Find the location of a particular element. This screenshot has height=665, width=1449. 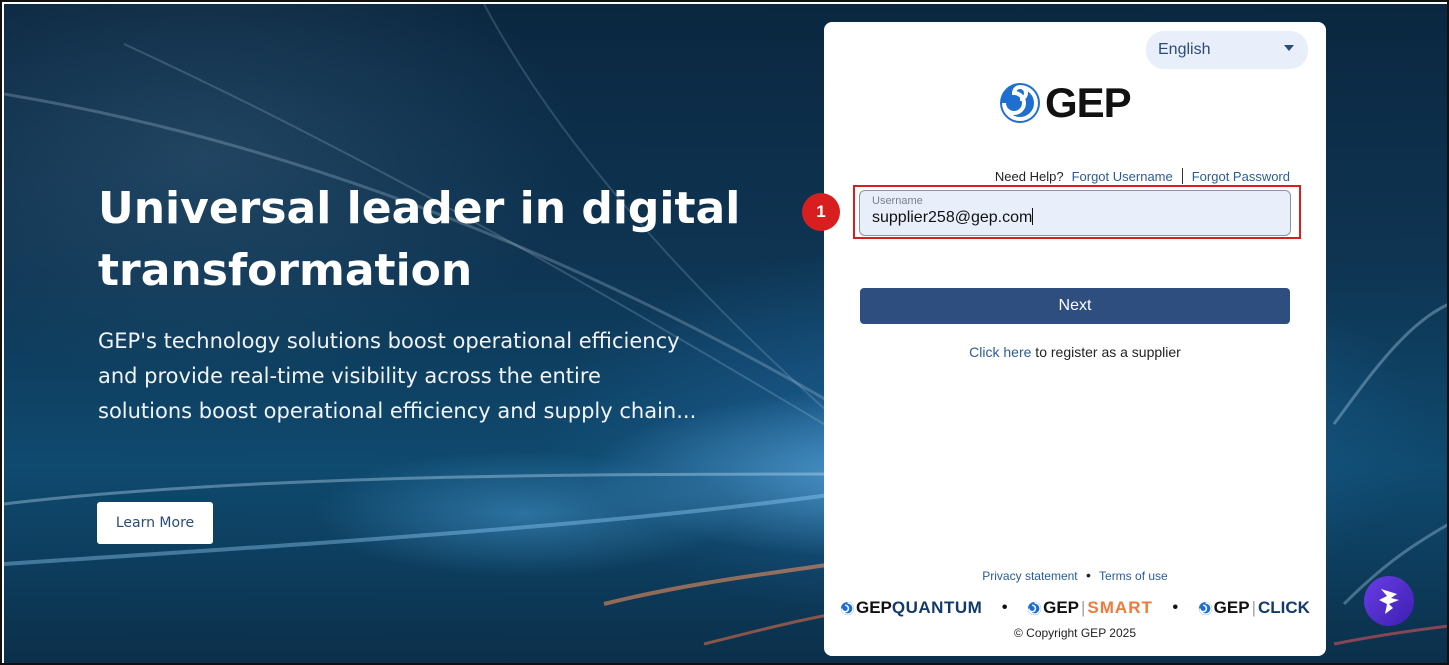

assistant-bird-icon is located at coordinates (1389, 601).